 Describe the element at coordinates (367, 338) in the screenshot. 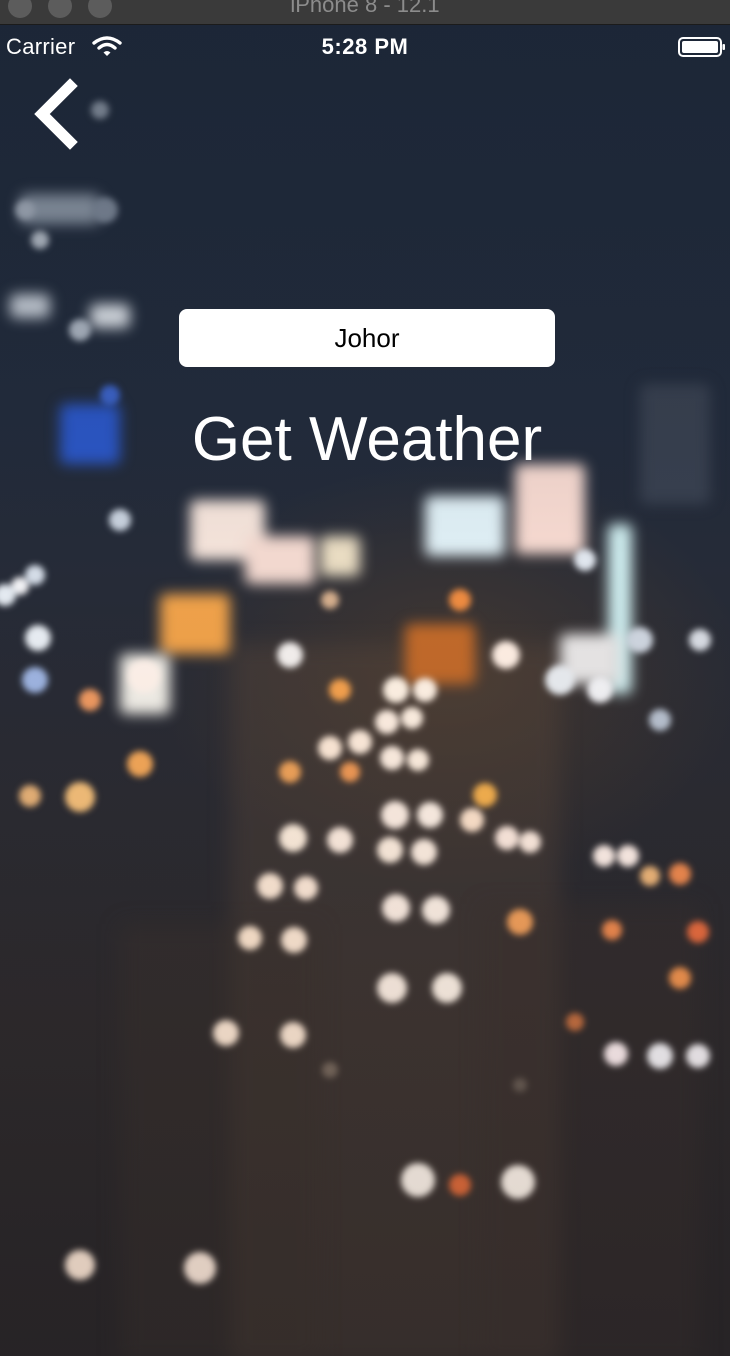

I see `city-input` at that location.